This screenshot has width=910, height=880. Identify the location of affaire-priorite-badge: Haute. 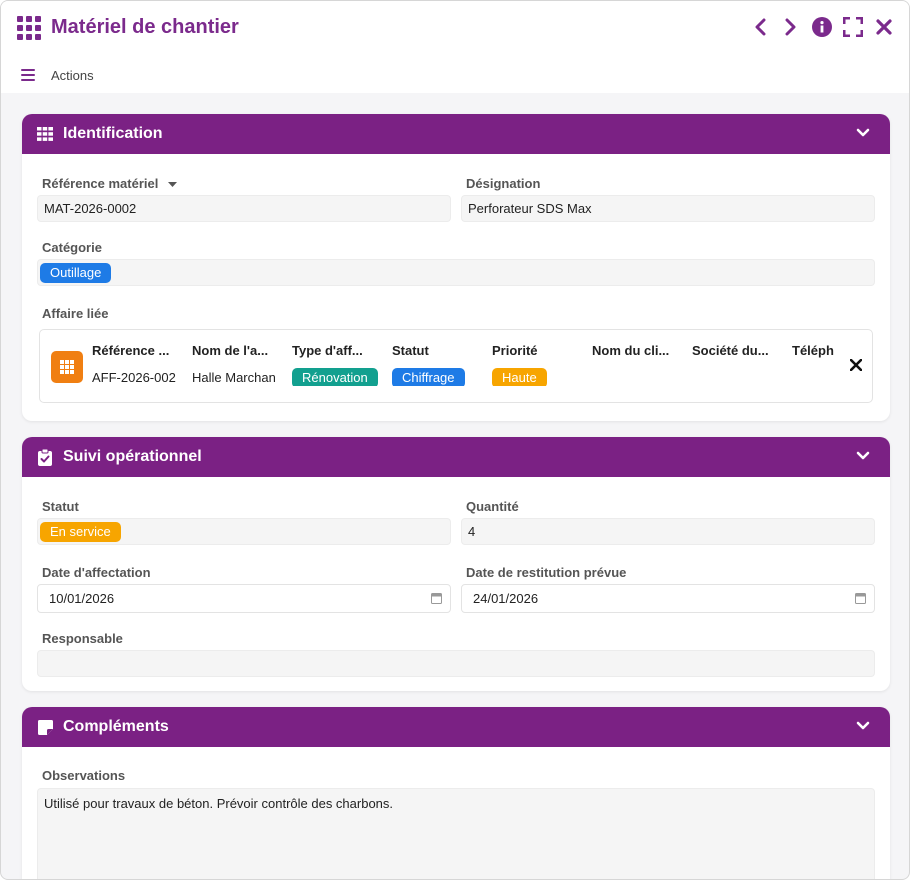
(519, 377).